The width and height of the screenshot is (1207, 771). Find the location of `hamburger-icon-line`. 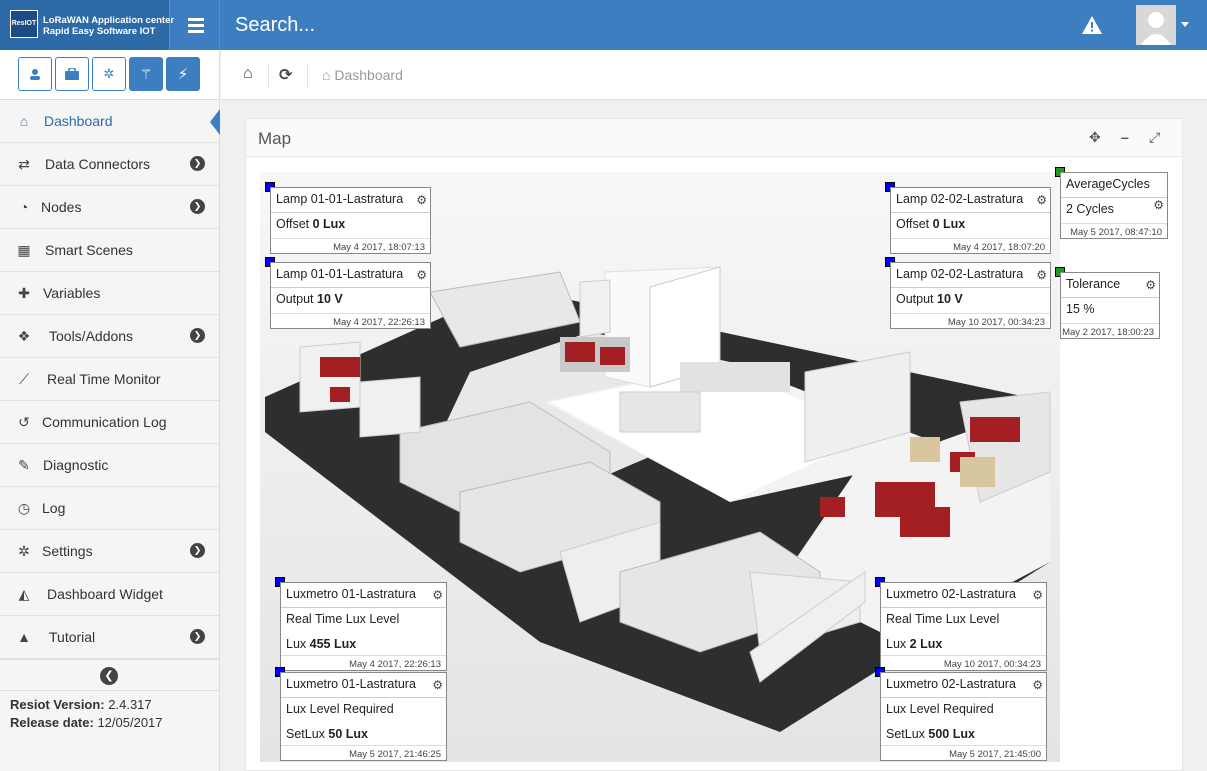

hamburger-icon-line is located at coordinates (196, 25).